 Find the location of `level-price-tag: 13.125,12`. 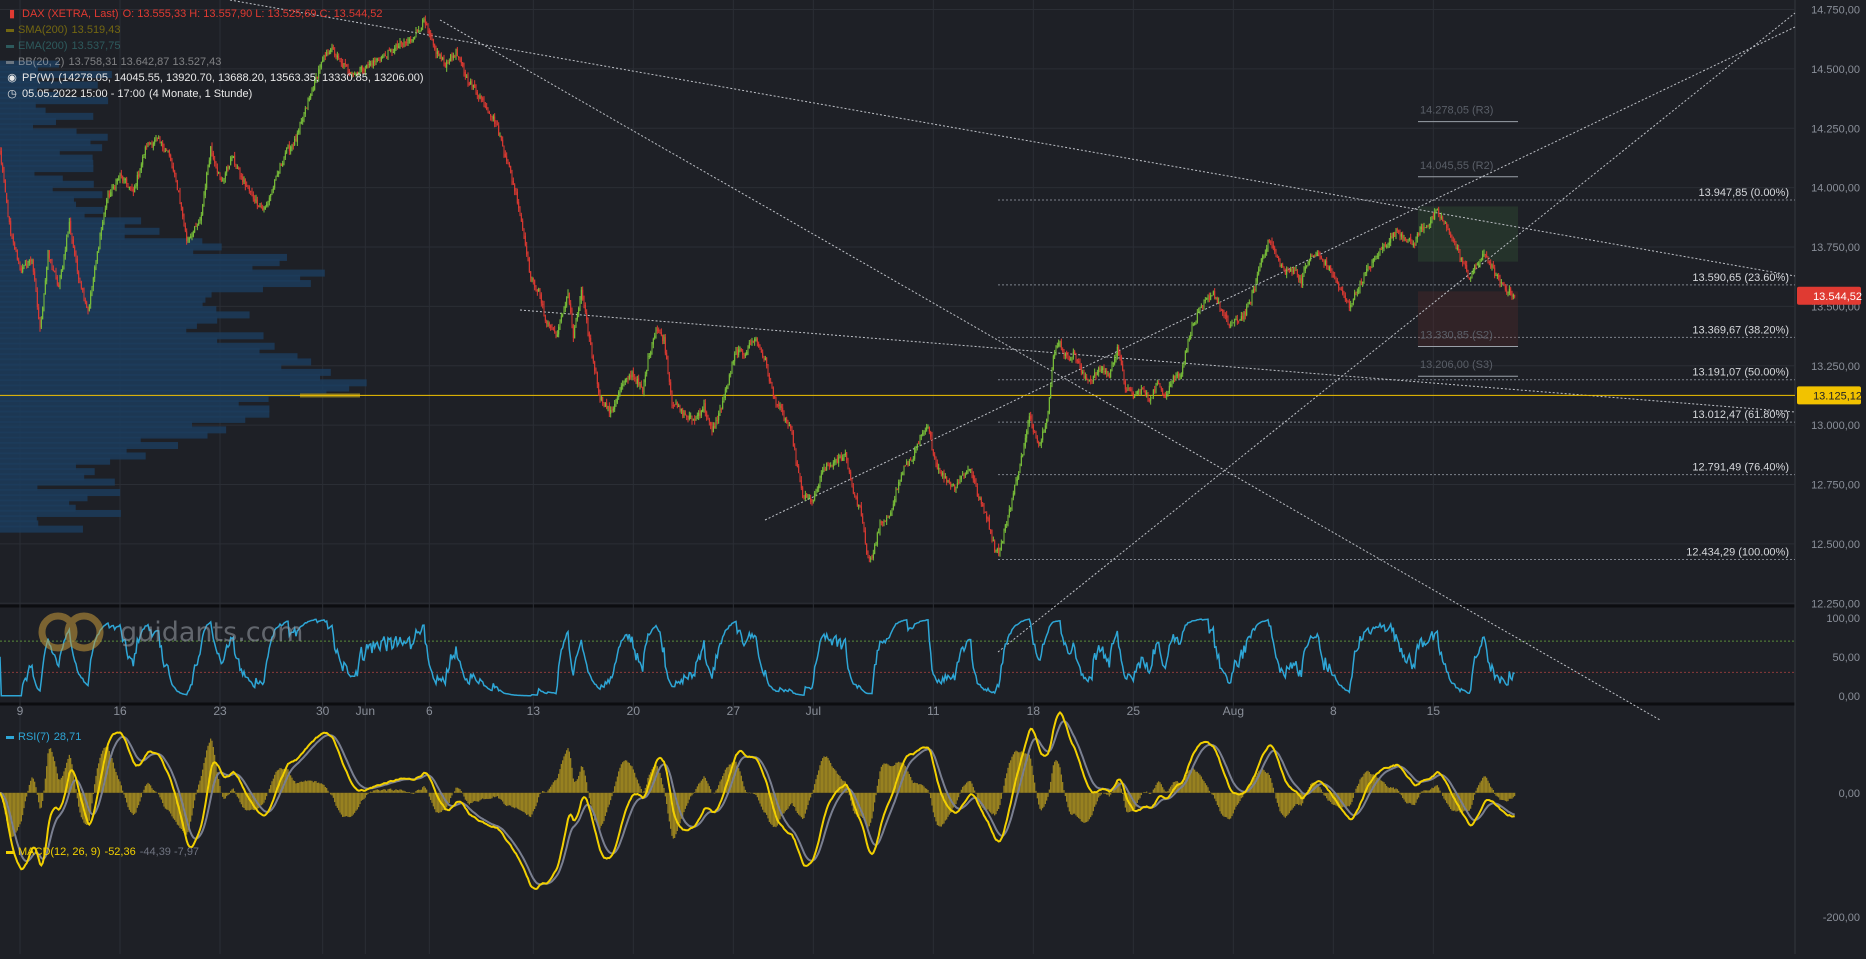

level-price-tag: 13.125,12 is located at coordinates (1829, 395).